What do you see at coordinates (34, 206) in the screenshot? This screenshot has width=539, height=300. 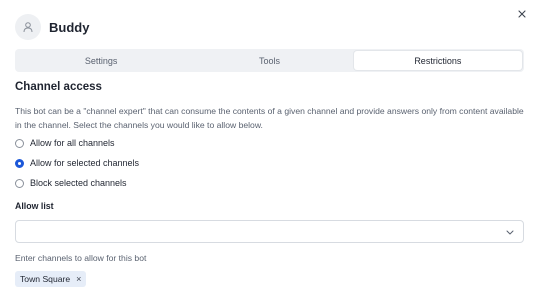 I see `allow-list-label: Allow list` at bounding box center [34, 206].